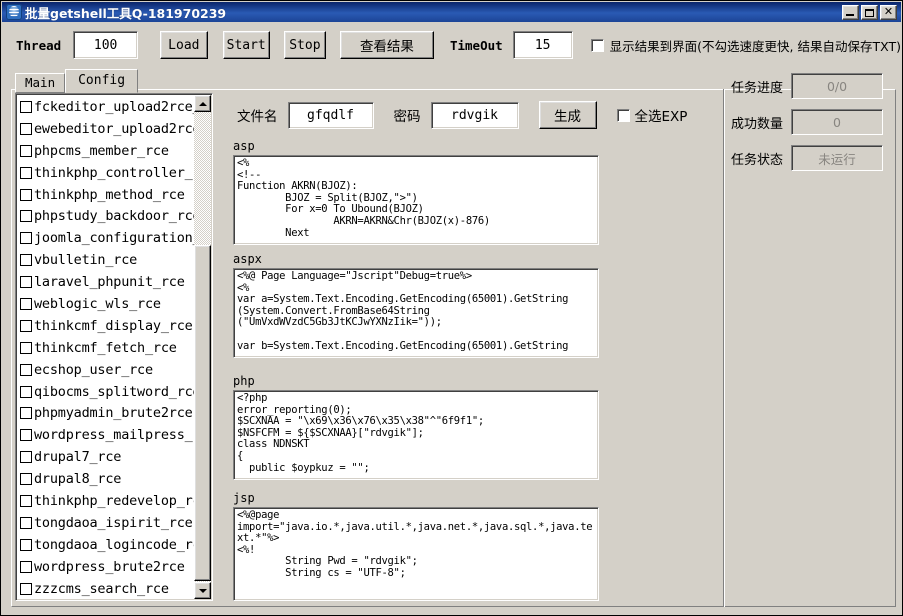 Image resolution: width=903 pixels, height=616 pixels. What do you see at coordinates (107, 260) in the screenshot?
I see `list-item: vbulletin_rce` at bounding box center [107, 260].